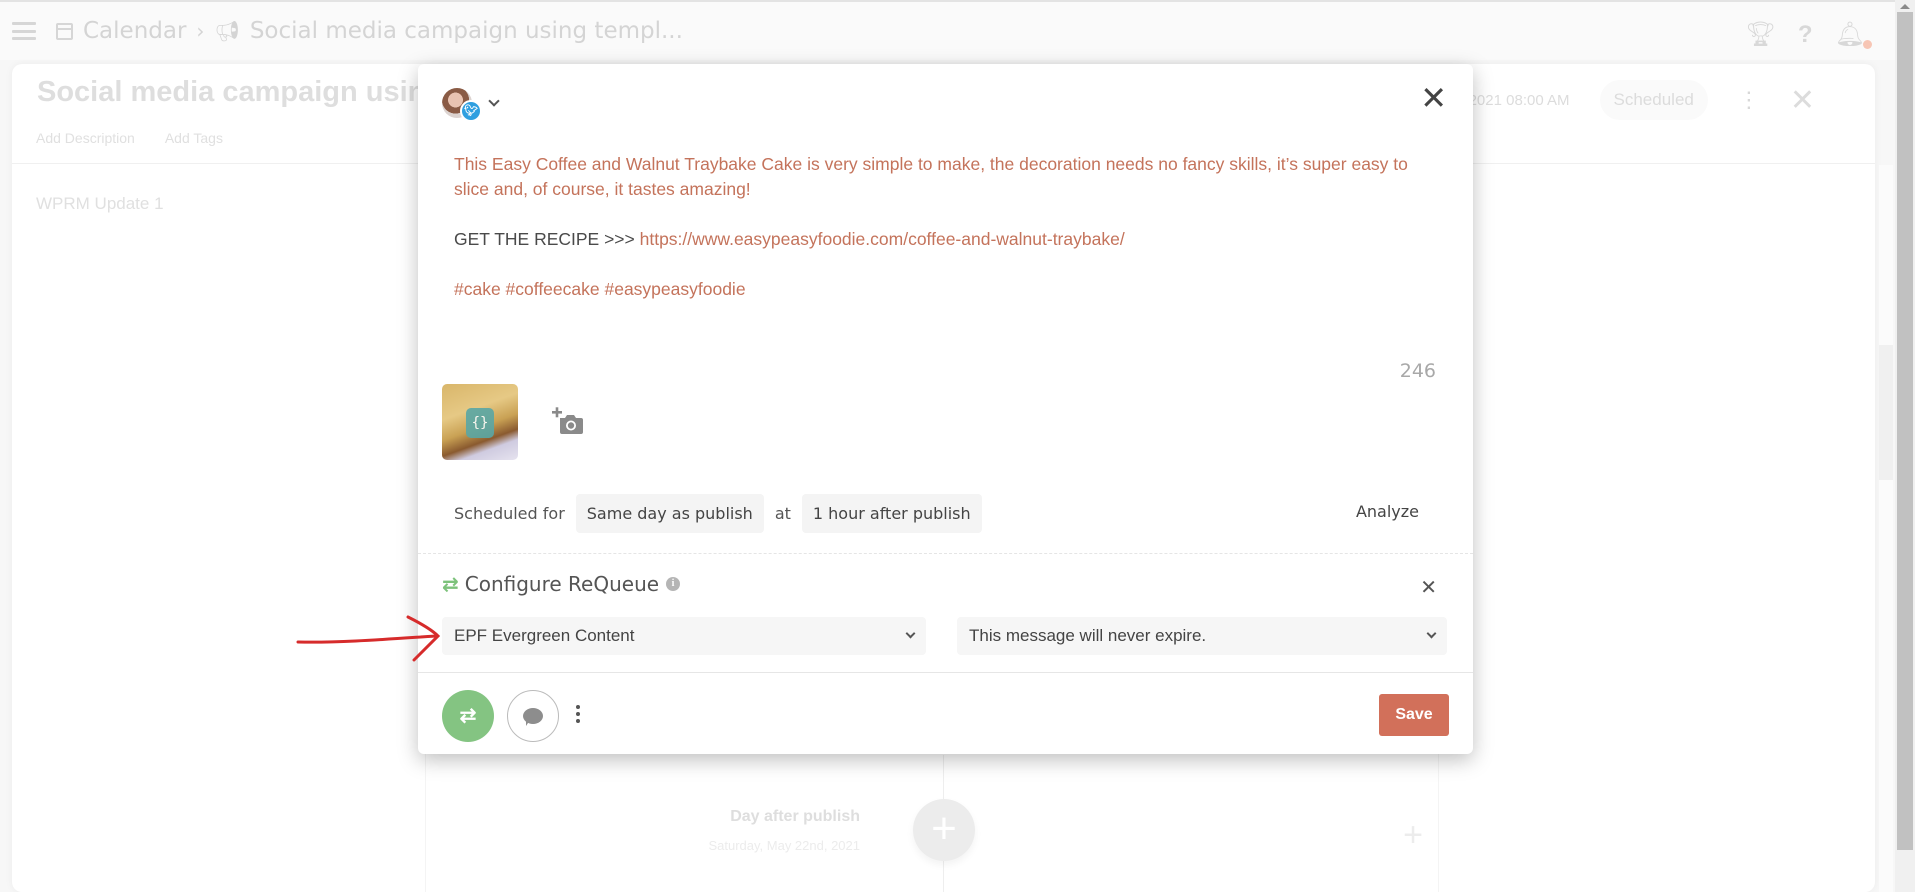 Image resolution: width=1915 pixels, height=892 pixels. What do you see at coordinates (1653, 100) in the screenshot?
I see `status-badge: Scheduled` at bounding box center [1653, 100].